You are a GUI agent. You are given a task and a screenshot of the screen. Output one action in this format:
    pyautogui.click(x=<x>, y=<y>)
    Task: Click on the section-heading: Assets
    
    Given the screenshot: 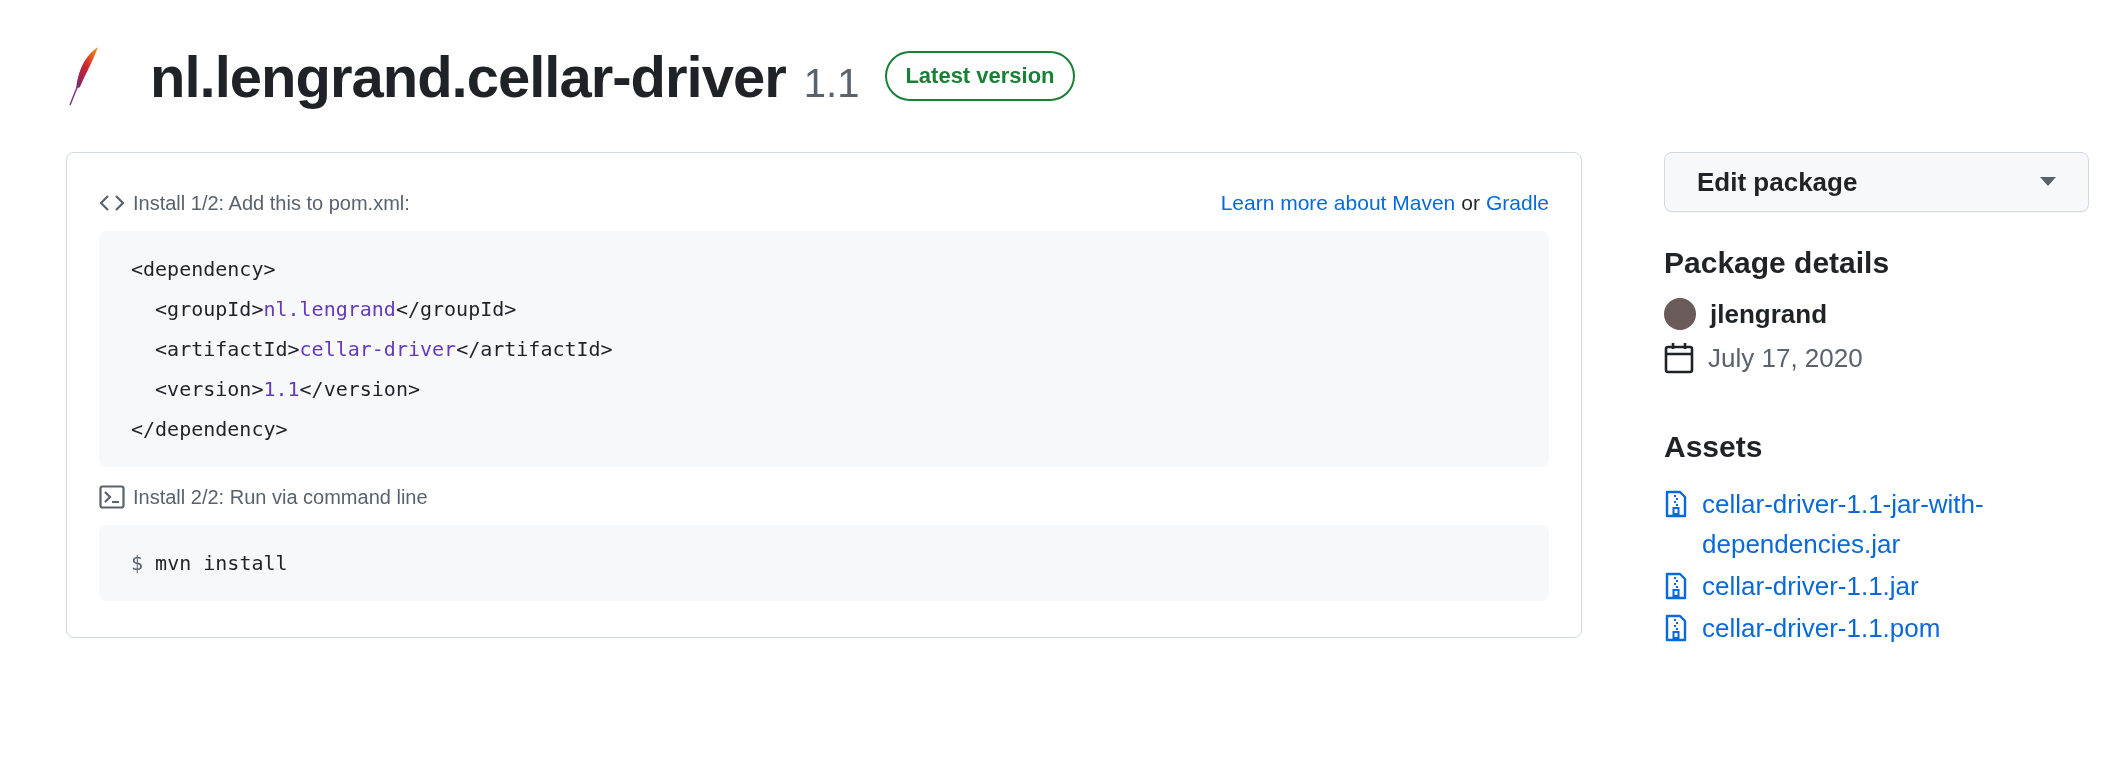 What is the action you would take?
    pyautogui.click(x=1714, y=447)
    